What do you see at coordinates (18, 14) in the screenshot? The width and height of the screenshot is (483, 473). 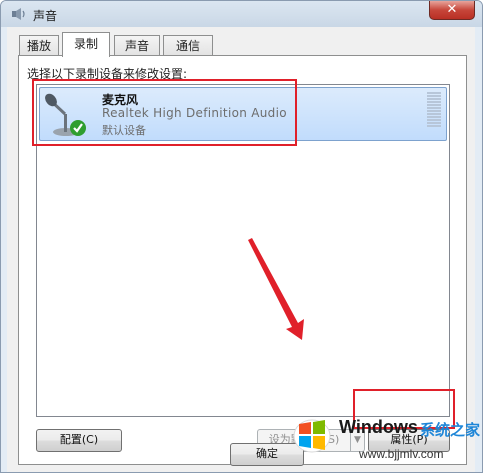 I see `speaker-icon` at bounding box center [18, 14].